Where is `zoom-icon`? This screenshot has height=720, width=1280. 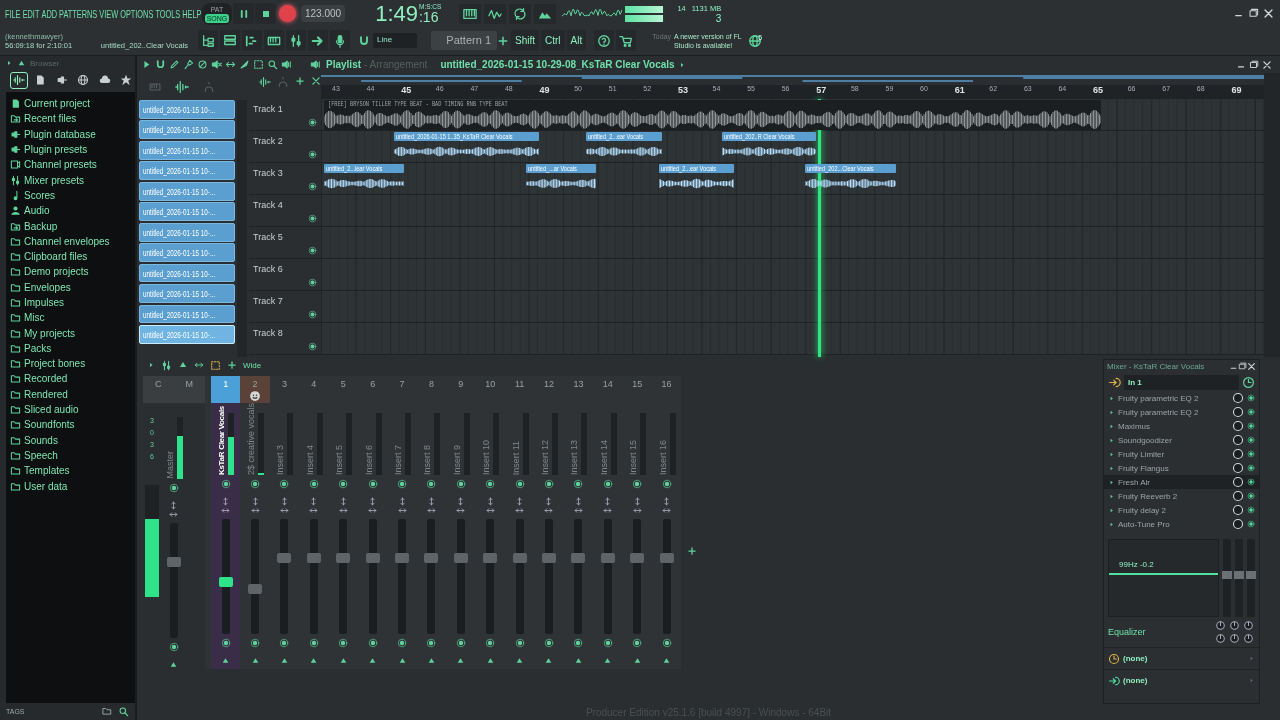 zoom-icon is located at coordinates (272, 64).